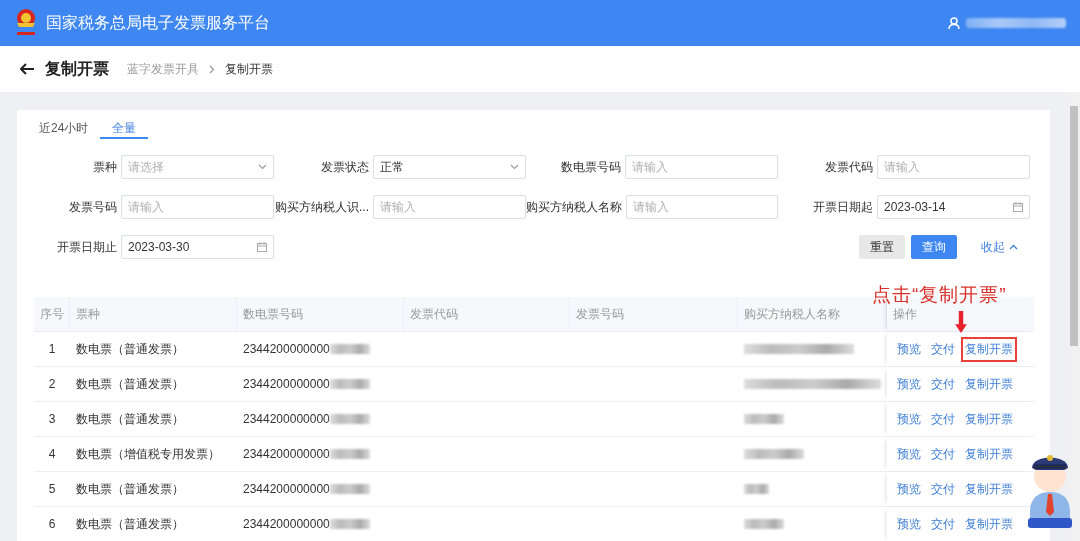 This screenshot has width=1080, height=541. Describe the element at coordinates (64, 124) in the screenshot. I see `filter-tab: 近24小时` at that location.